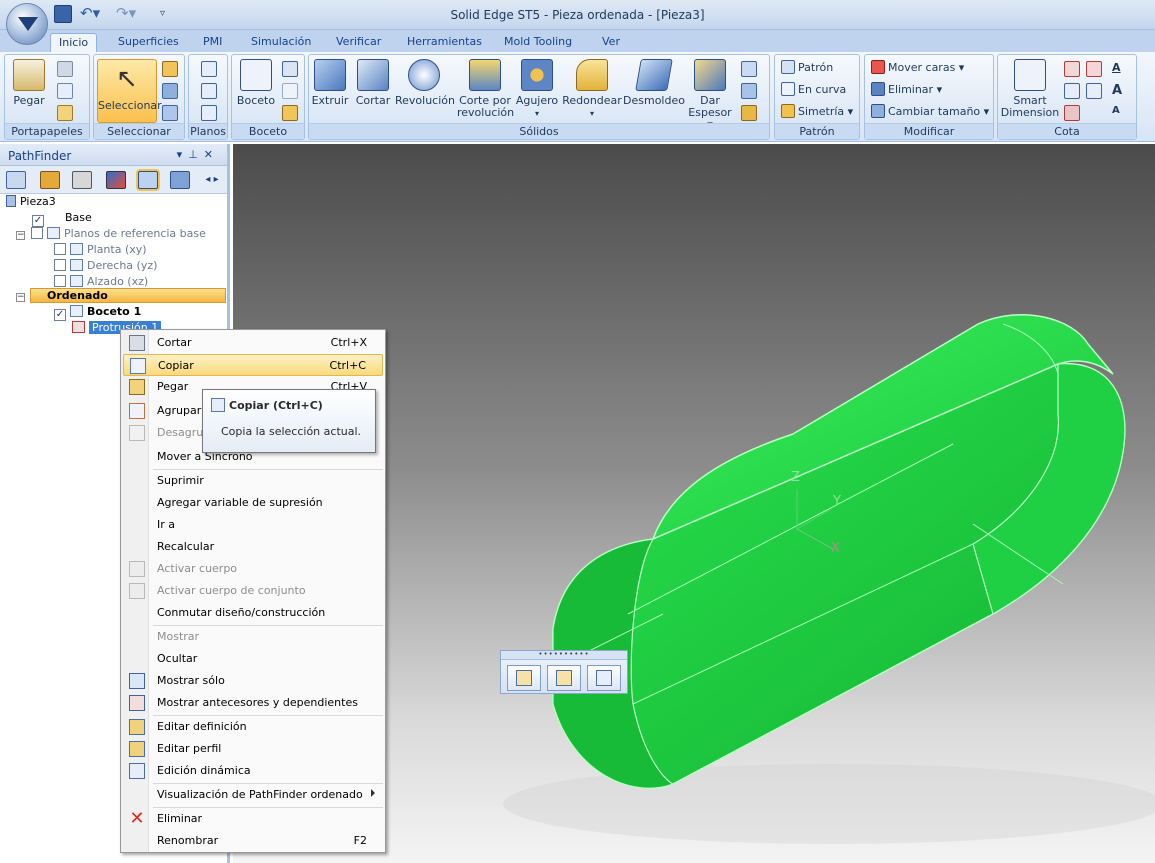 The height and width of the screenshot is (863, 1155). What do you see at coordinates (180, 180) in the screenshot?
I see `feature-library-icon` at bounding box center [180, 180].